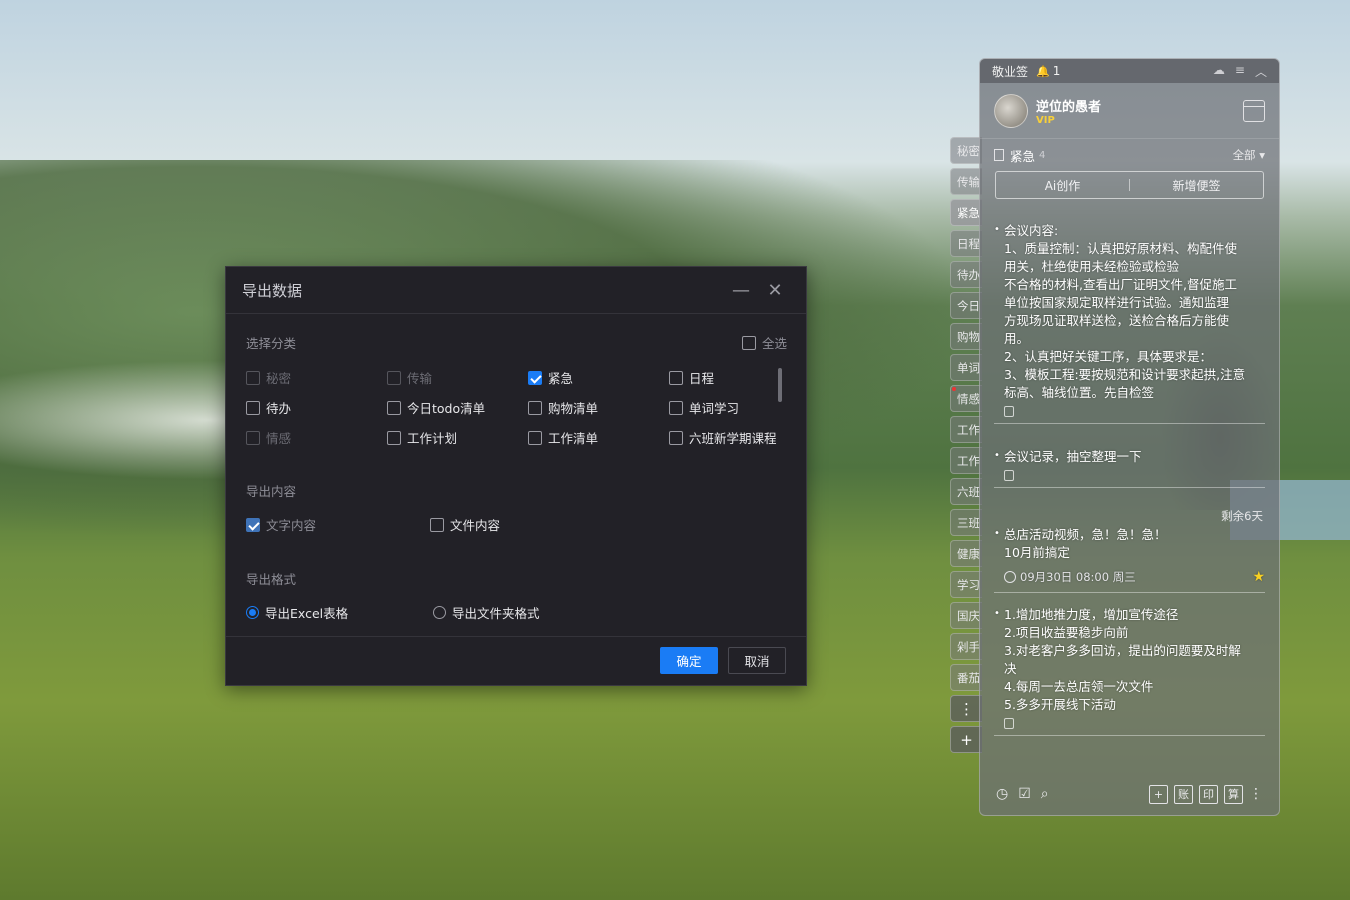  Describe the element at coordinates (465, 524) in the screenshot. I see `content-file-checkbox: 文件内容` at that location.